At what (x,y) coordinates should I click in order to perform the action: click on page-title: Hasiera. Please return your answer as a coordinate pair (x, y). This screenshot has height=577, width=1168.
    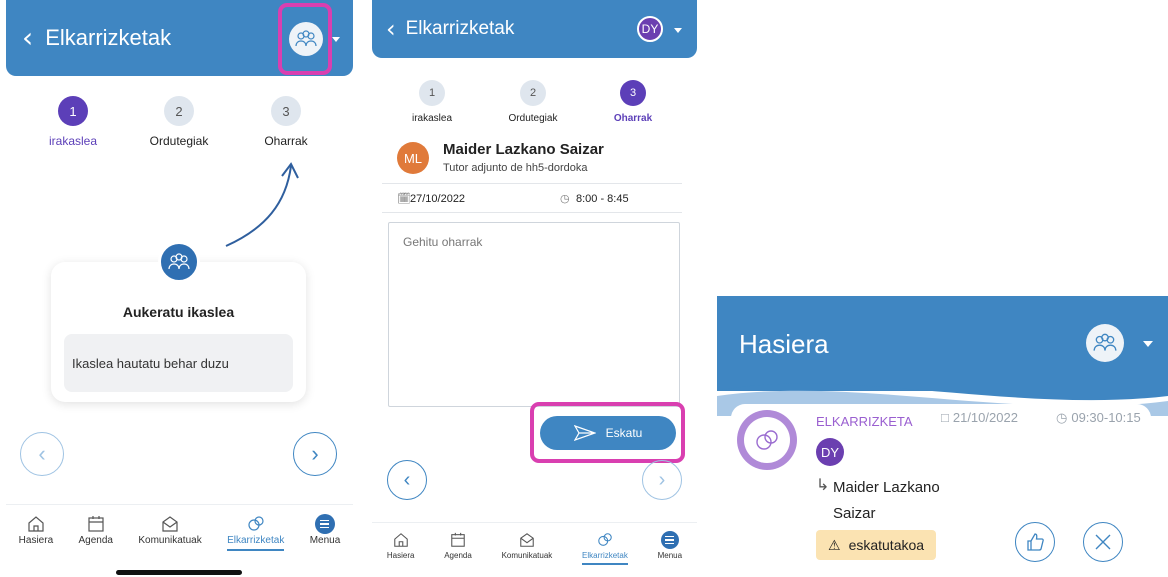
    Looking at the image, I should click on (784, 344).